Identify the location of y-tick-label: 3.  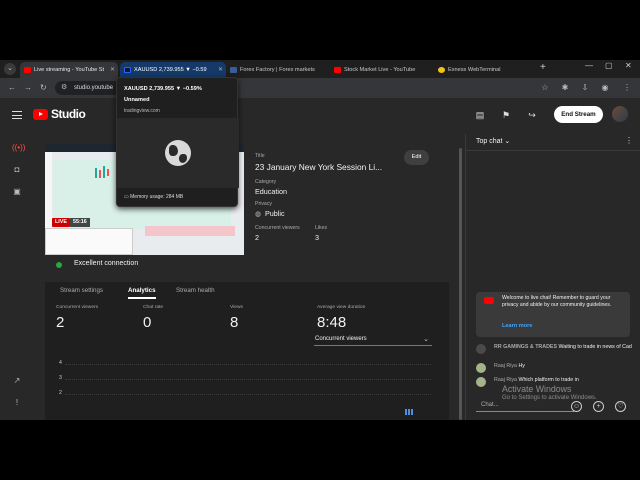
(60, 378).